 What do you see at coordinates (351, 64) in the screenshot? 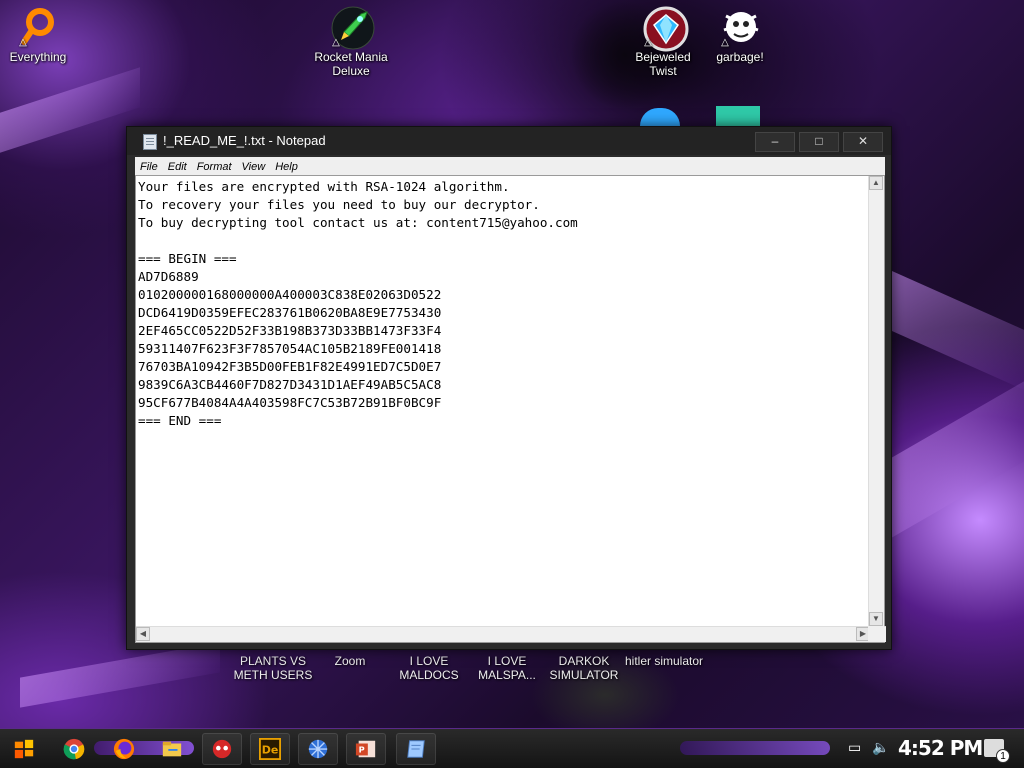
I see `desktop-icon-label: Rocket Mania Deluxe` at bounding box center [351, 64].